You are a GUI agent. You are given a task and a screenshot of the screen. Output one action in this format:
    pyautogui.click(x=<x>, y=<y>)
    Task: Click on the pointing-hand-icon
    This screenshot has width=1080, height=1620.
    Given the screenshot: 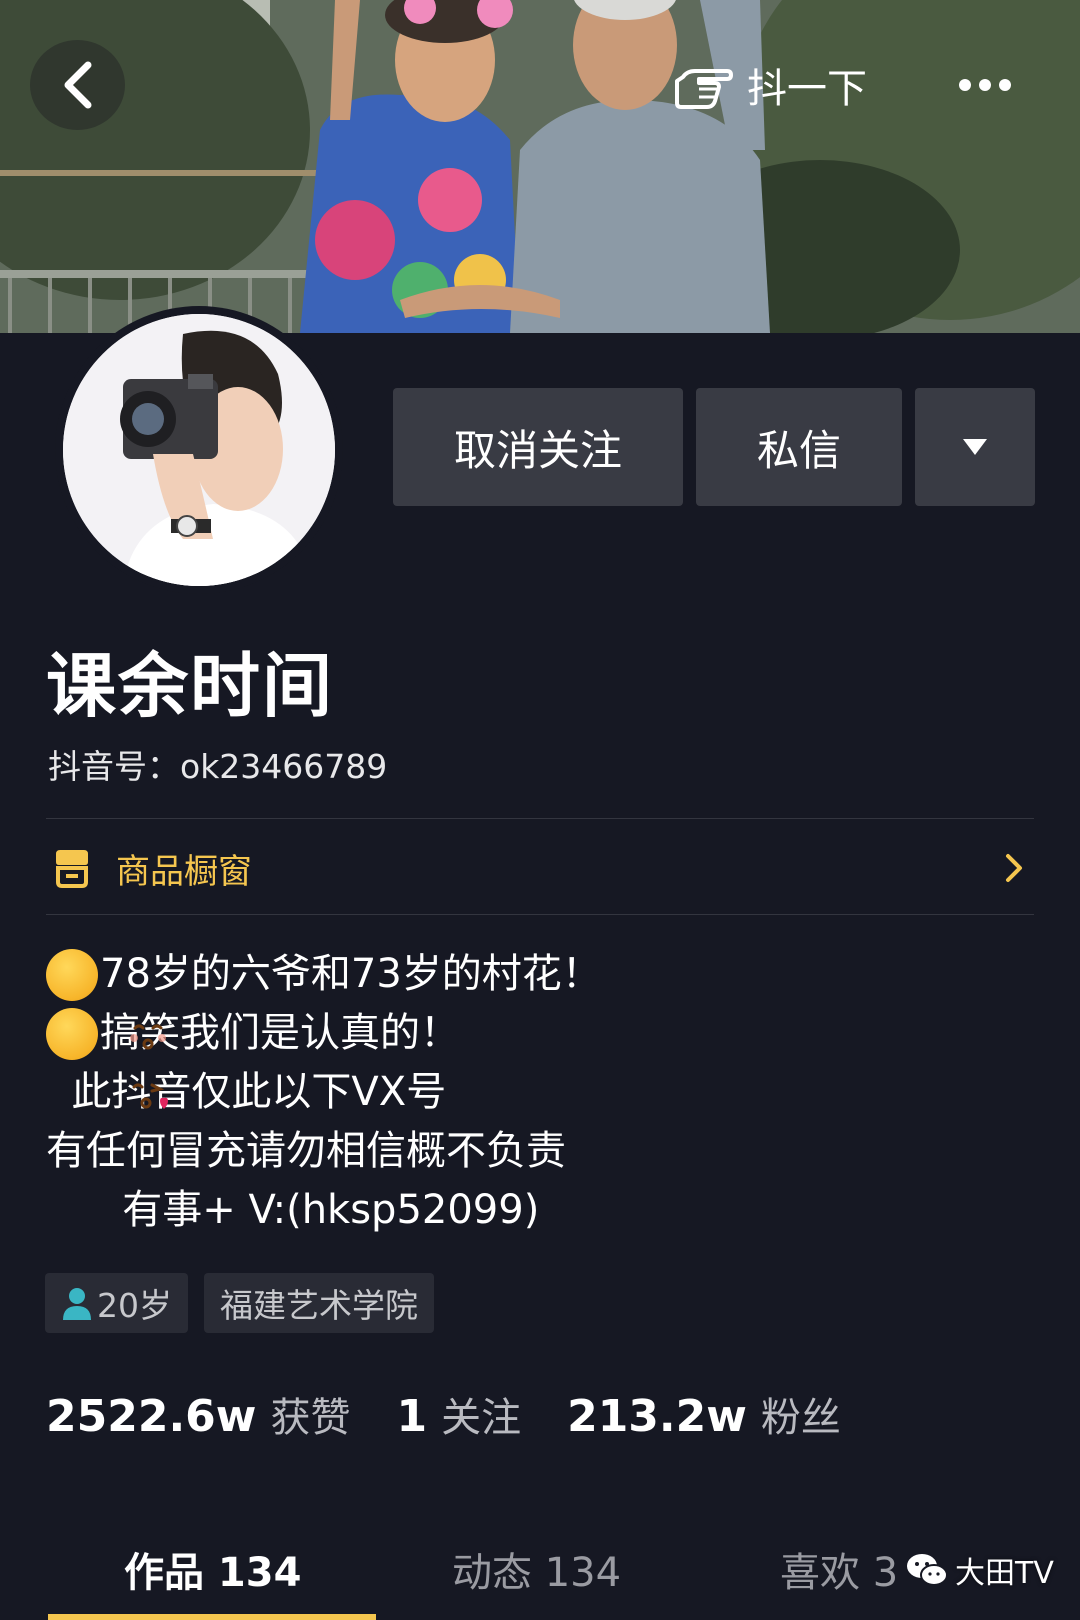 What is the action you would take?
    pyautogui.click(x=704, y=89)
    